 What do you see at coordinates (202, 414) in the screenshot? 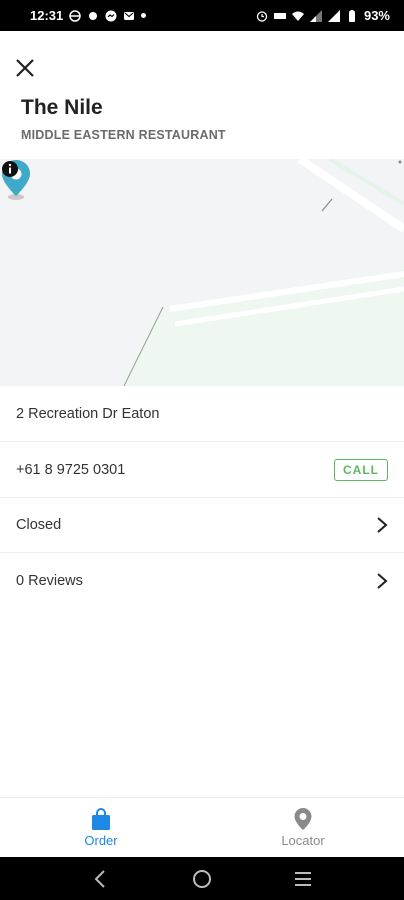
I see `address-row: 2 Recreation Dr Eaton` at bounding box center [202, 414].